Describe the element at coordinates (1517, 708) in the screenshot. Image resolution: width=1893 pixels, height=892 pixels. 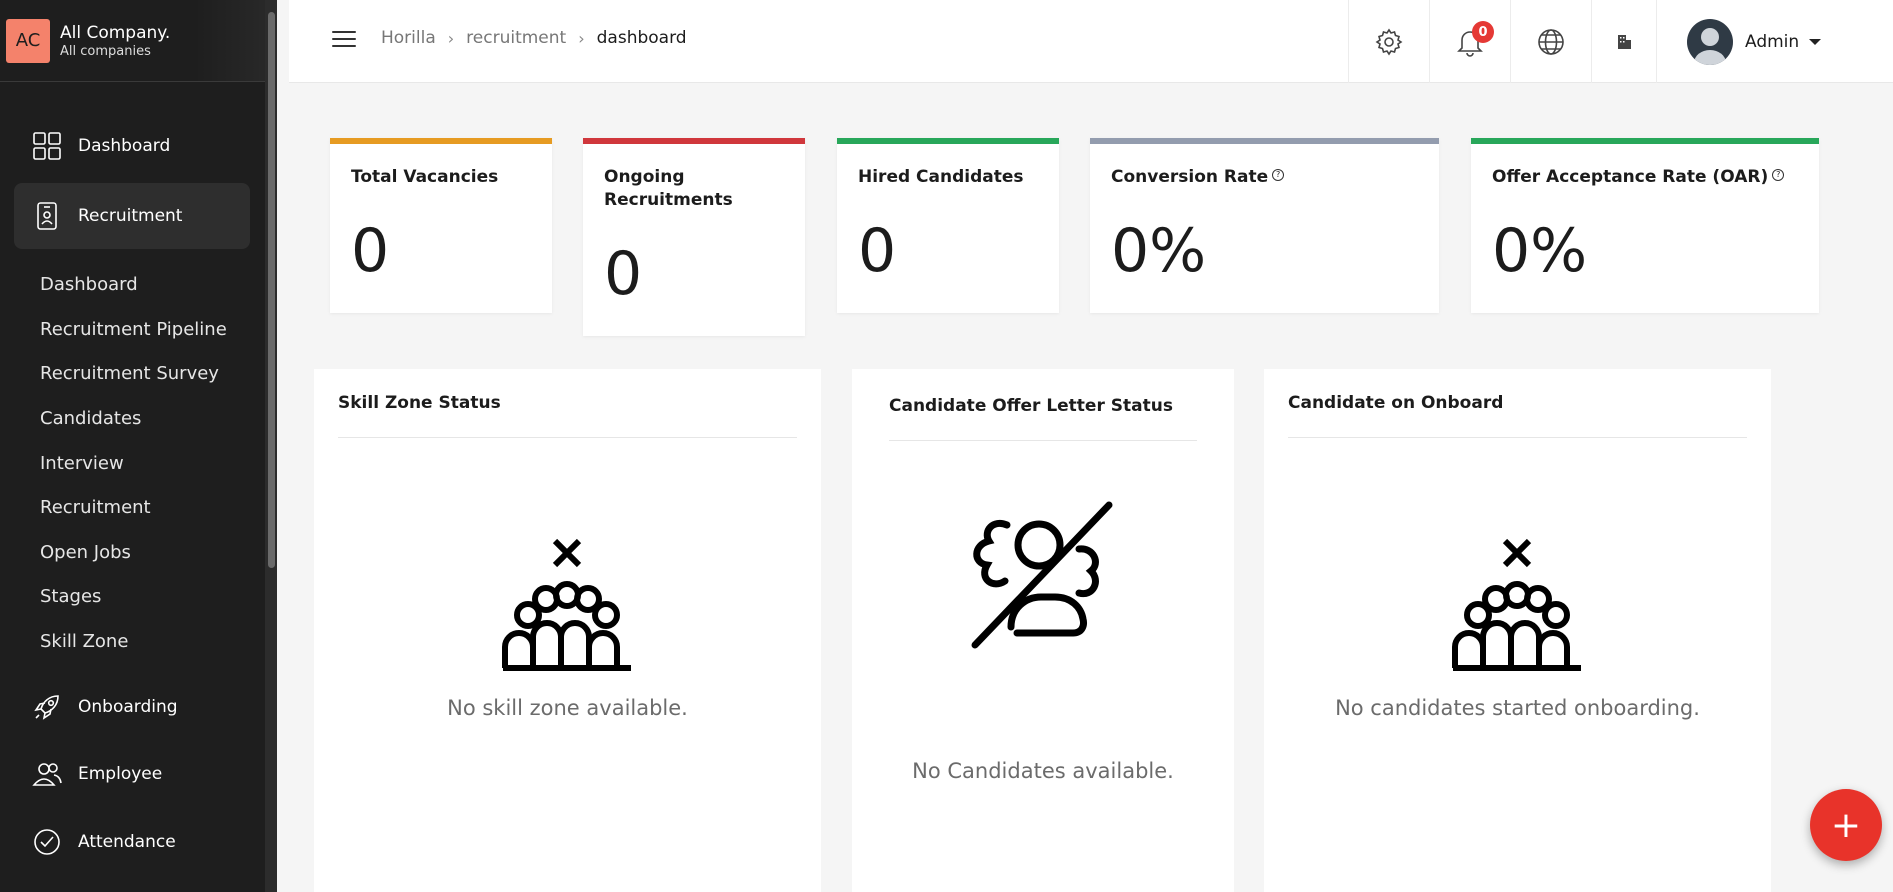
I see `empty-state-text: No candidates started onboarding.` at that location.